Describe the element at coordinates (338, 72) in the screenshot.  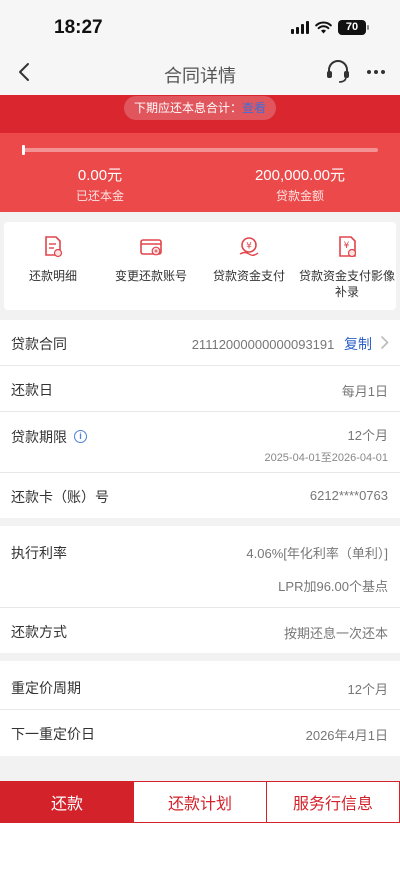
I see `customer-service-icon` at that location.